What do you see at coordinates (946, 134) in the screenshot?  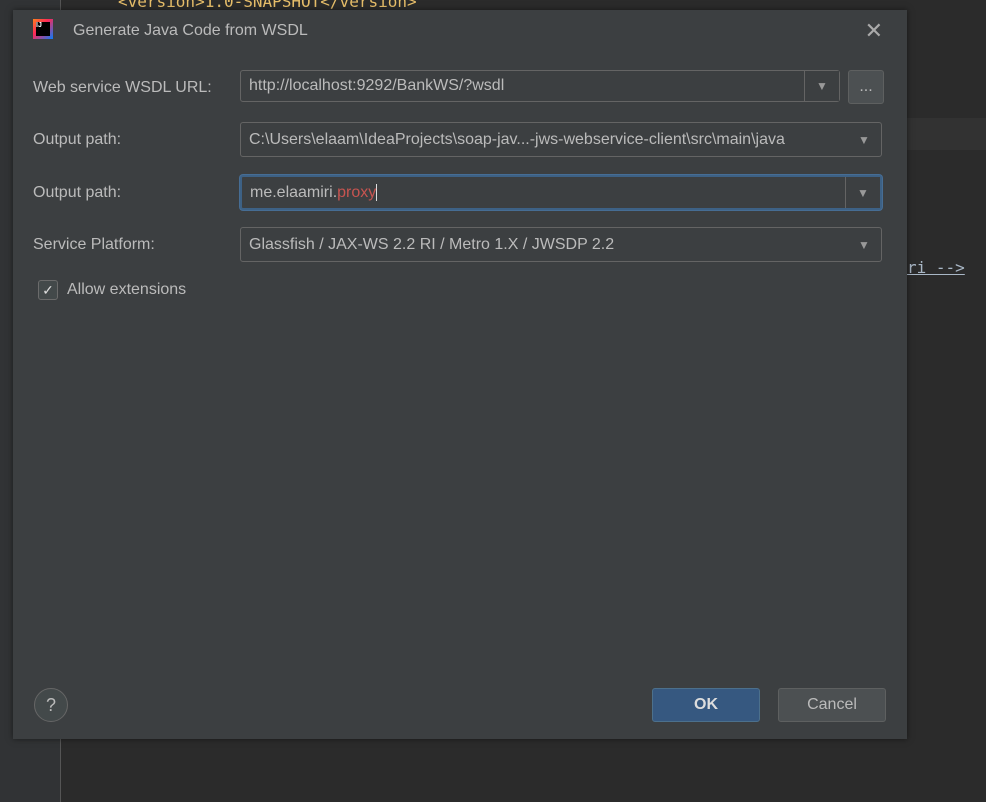 I see `current-line-highlight` at bounding box center [946, 134].